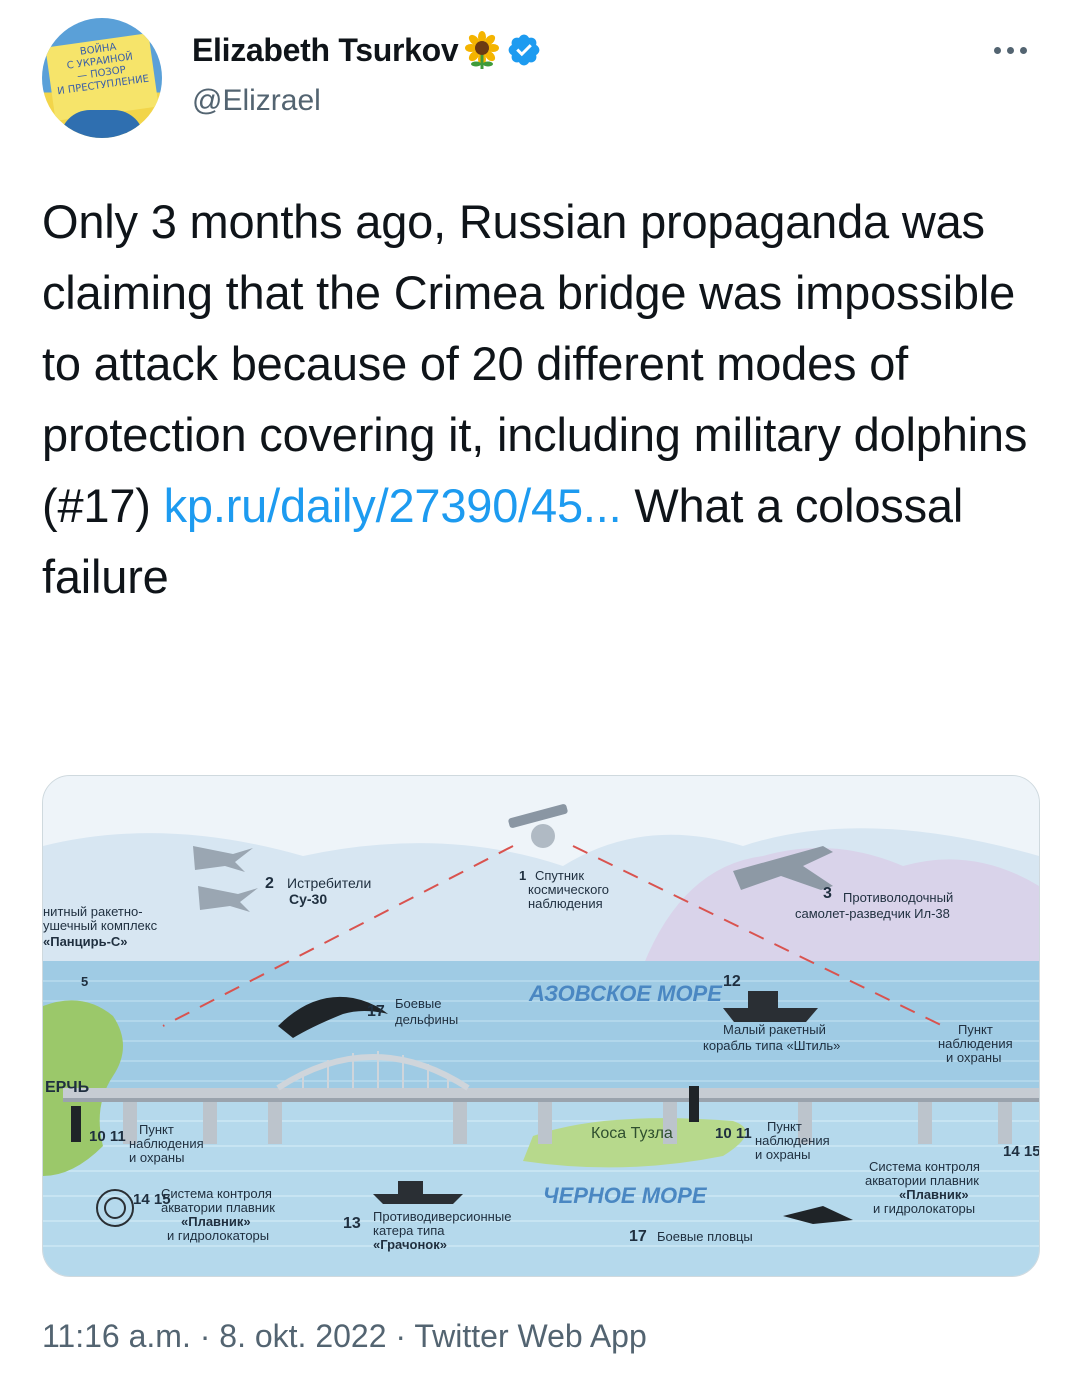  What do you see at coordinates (625, 993) in the screenshot?
I see `sea-label-azov: АЗОВСКОЕ МОРЕ` at bounding box center [625, 993].